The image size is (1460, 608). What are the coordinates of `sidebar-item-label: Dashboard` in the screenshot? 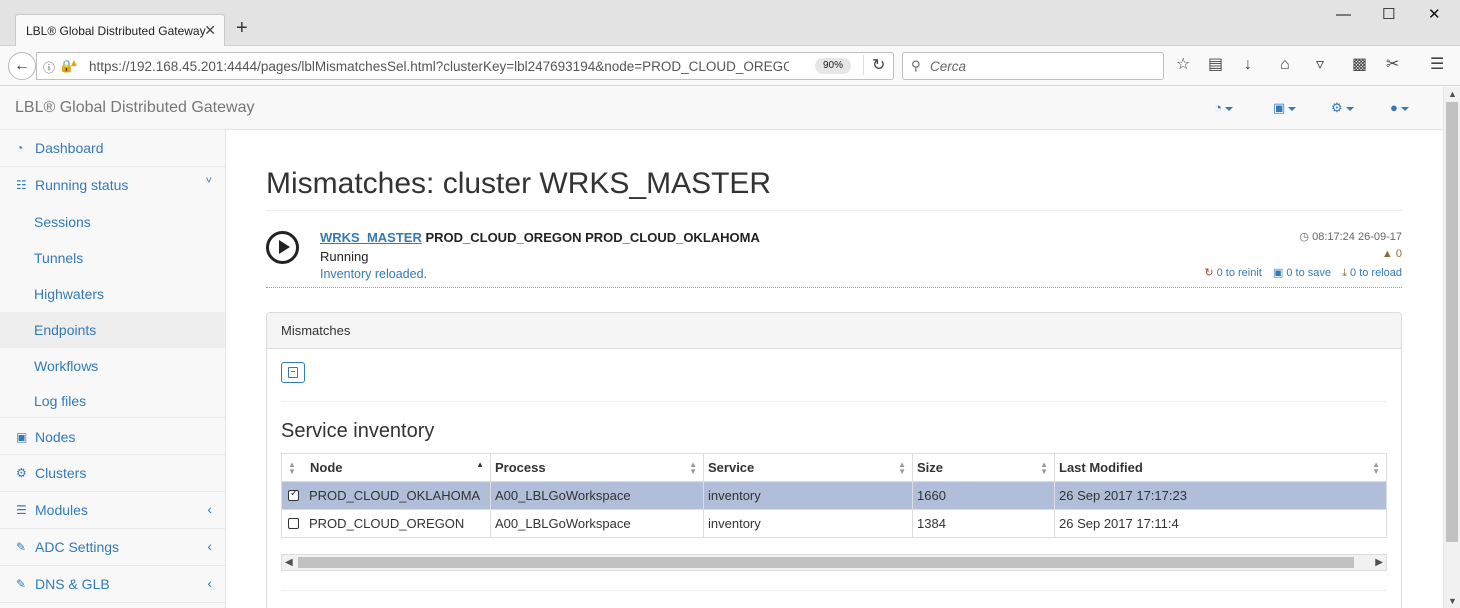 It's located at (69, 148).